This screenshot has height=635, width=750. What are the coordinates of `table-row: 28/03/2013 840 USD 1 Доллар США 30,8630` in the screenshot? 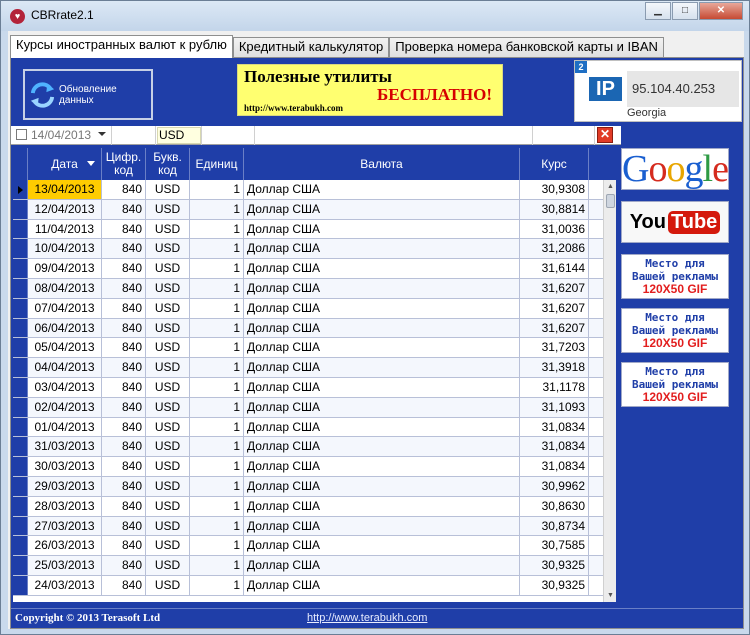 It's located at (308, 506).